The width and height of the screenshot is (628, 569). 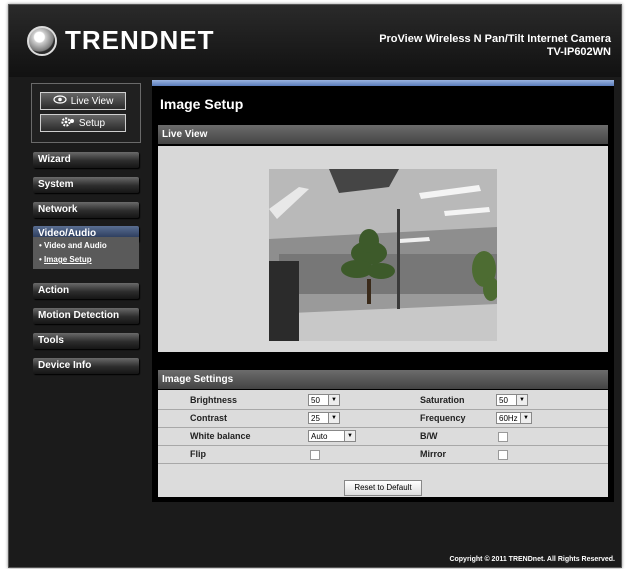 I want to click on menu-device-info: Device Info, so click(x=86, y=366).